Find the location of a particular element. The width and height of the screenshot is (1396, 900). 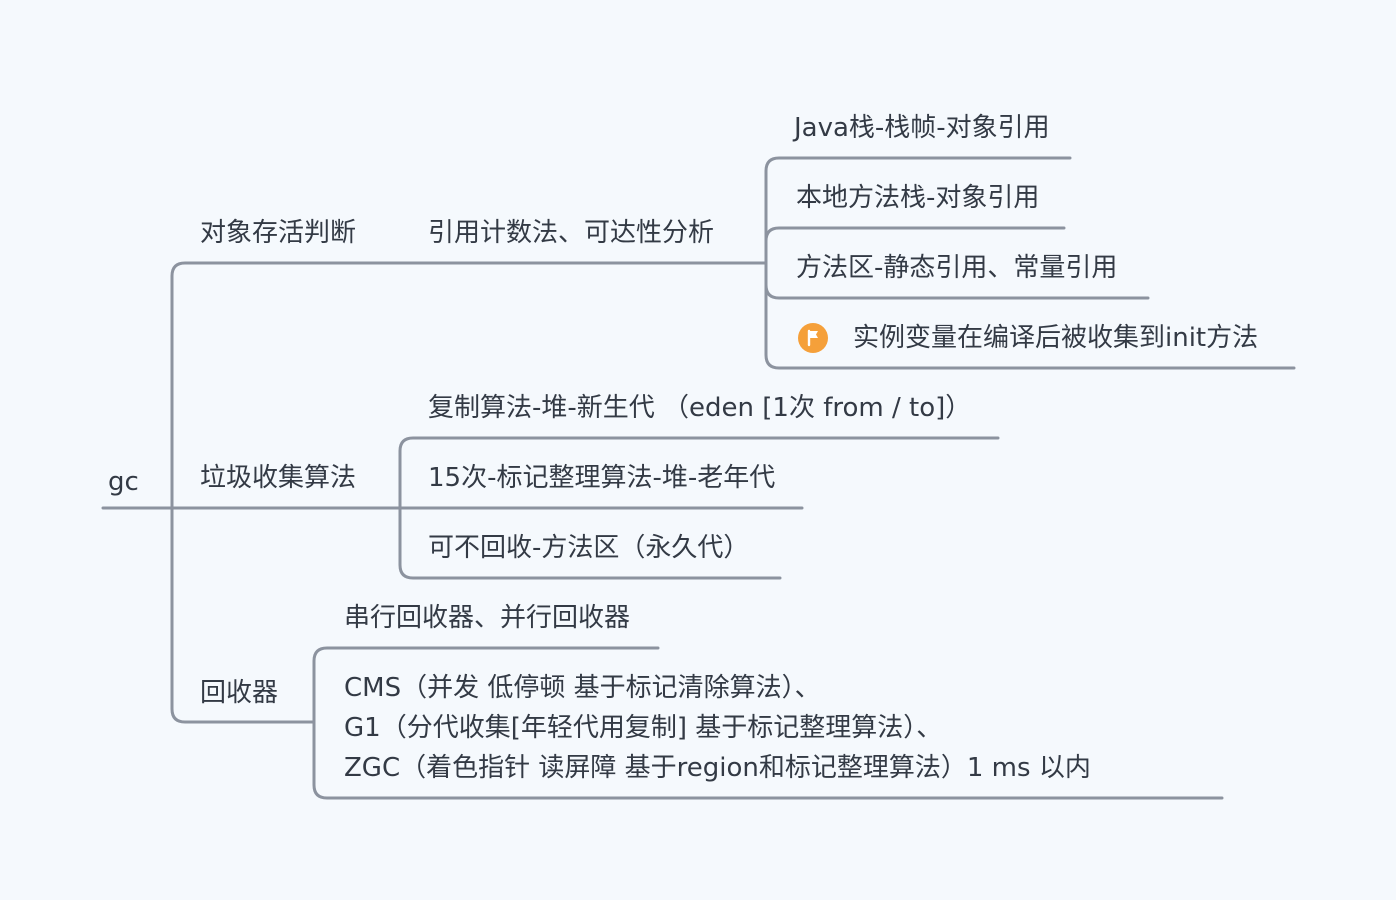

line-g1: G1（分代收集[年轻代用复制] 基于标记整理算法）、 is located at coordinates (643, 728).